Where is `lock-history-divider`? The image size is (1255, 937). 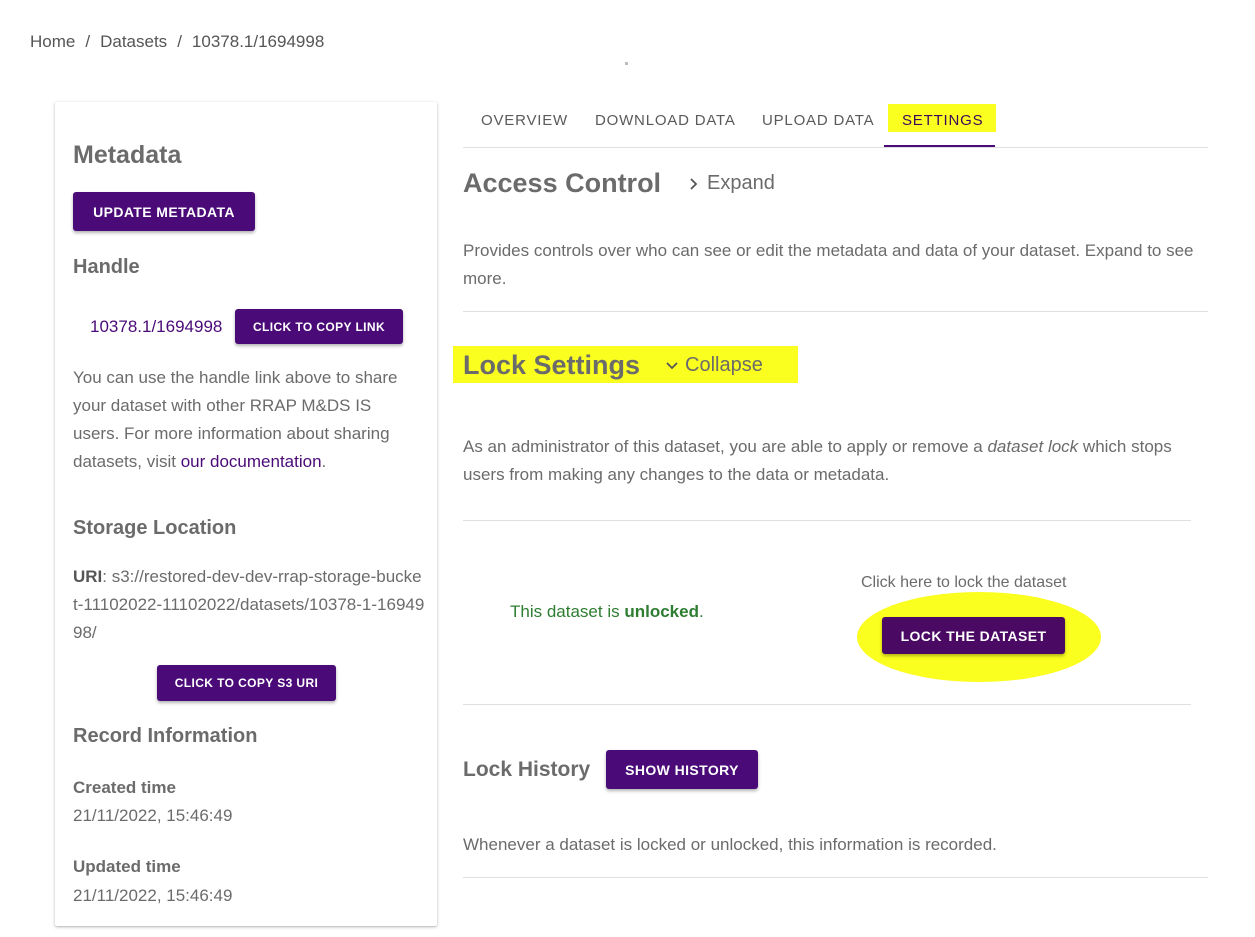 lock-history-divider is located at coordinates (835, 877).